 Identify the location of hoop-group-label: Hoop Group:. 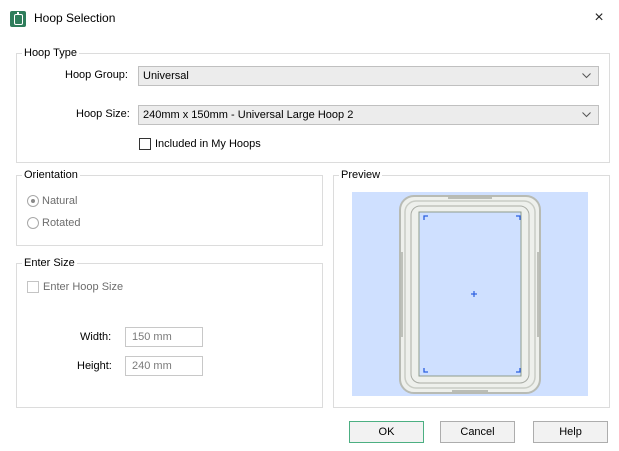
(96, 75).